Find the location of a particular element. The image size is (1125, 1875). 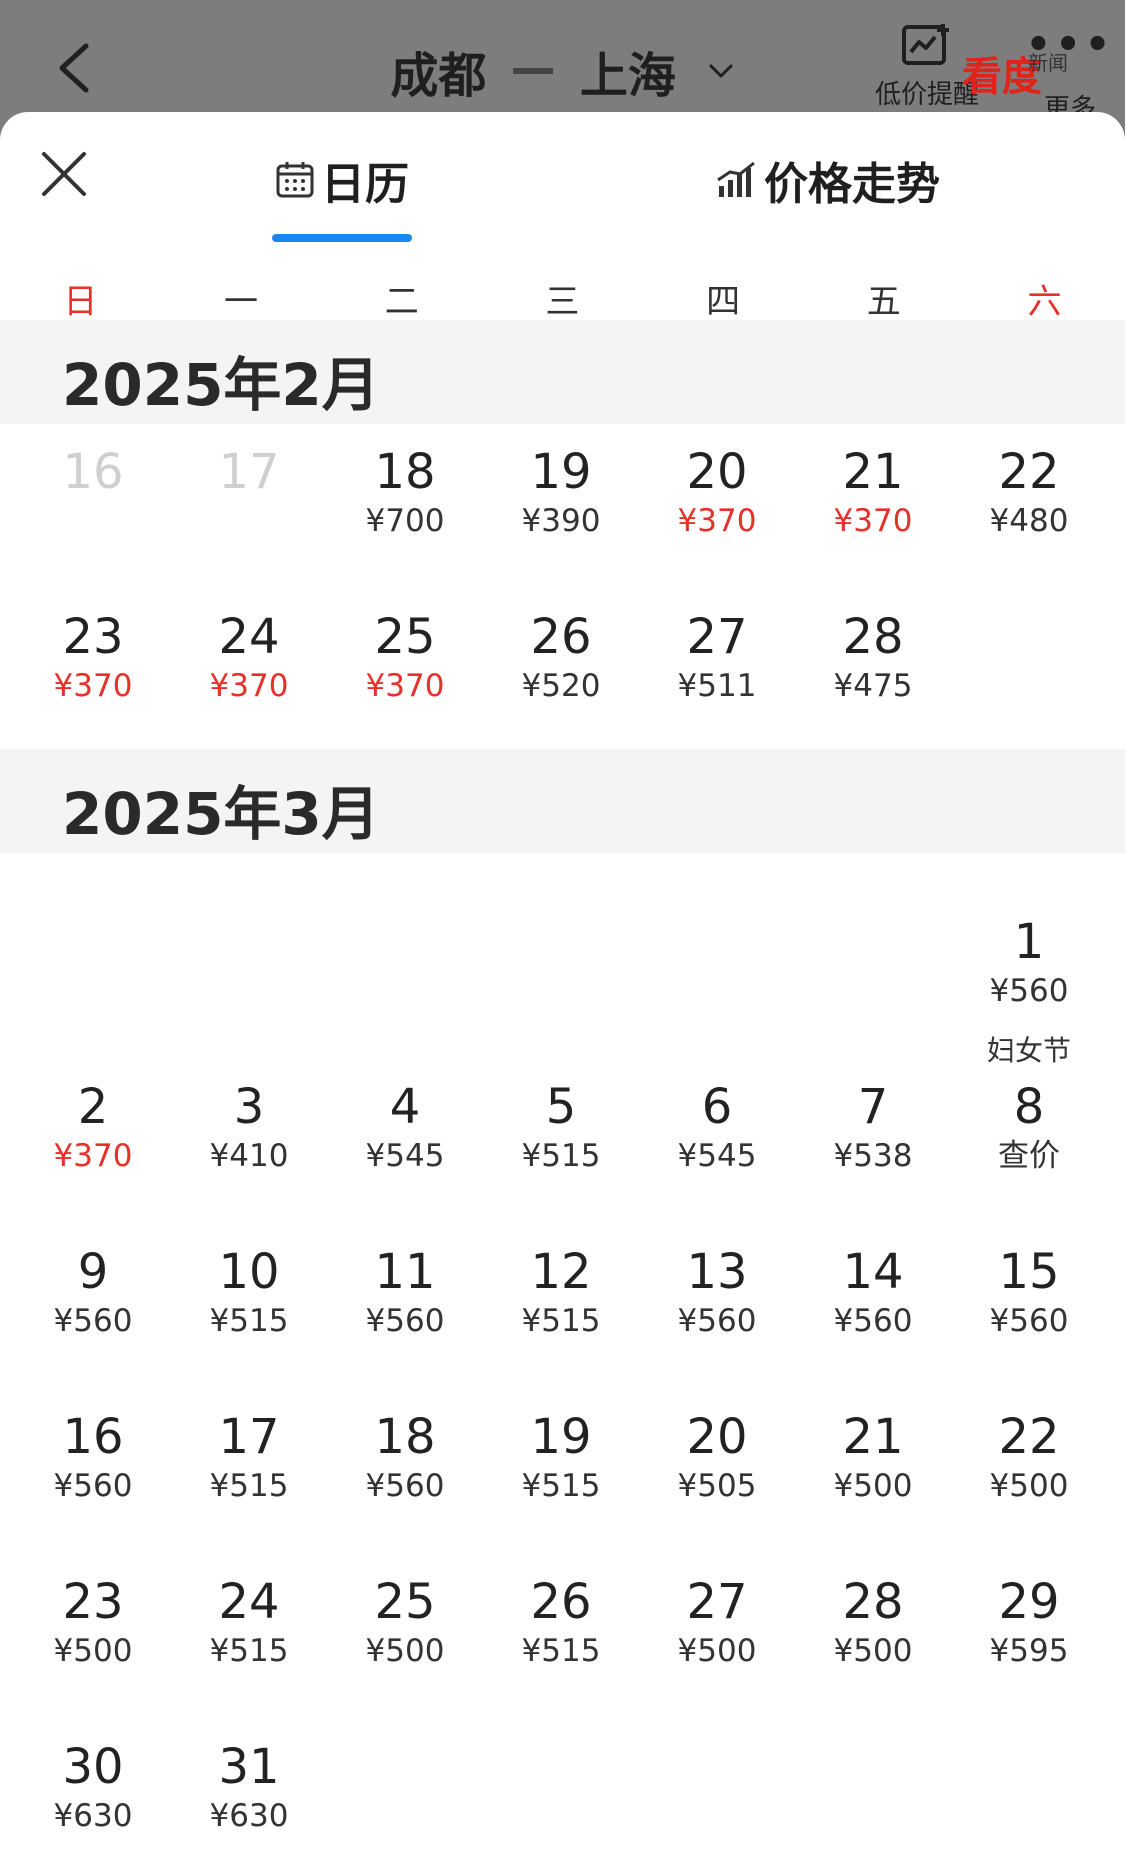

calendar-day-cell: 24 ¥370 is located at coordinates (249, 656).